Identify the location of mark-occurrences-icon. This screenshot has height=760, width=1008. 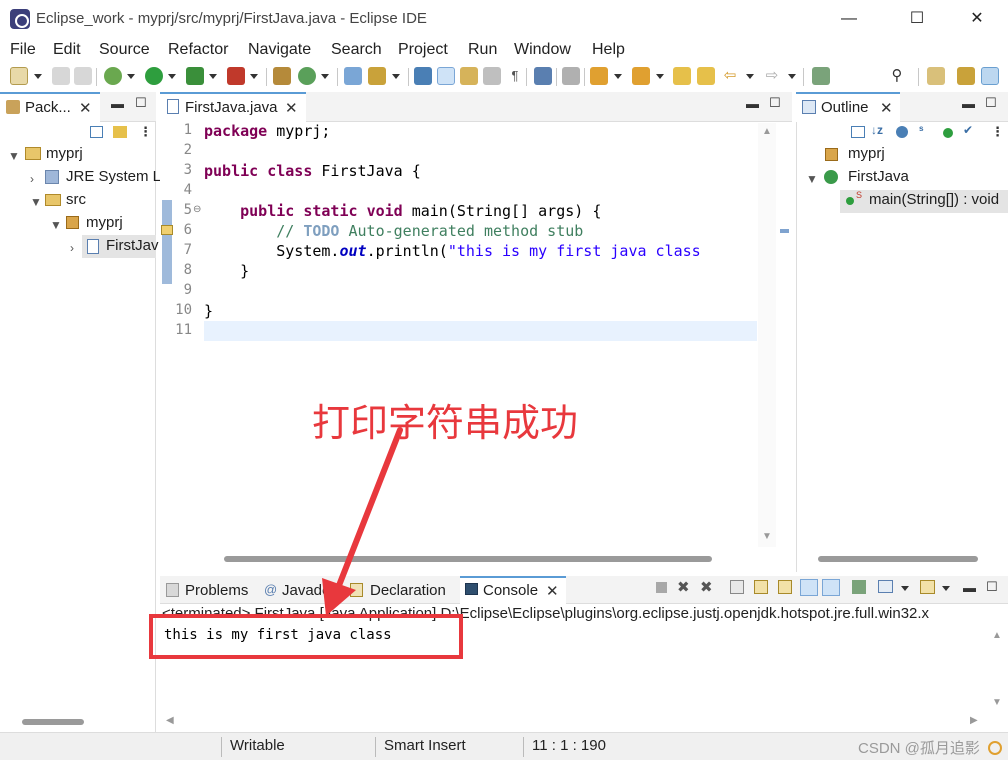
(446, 76).